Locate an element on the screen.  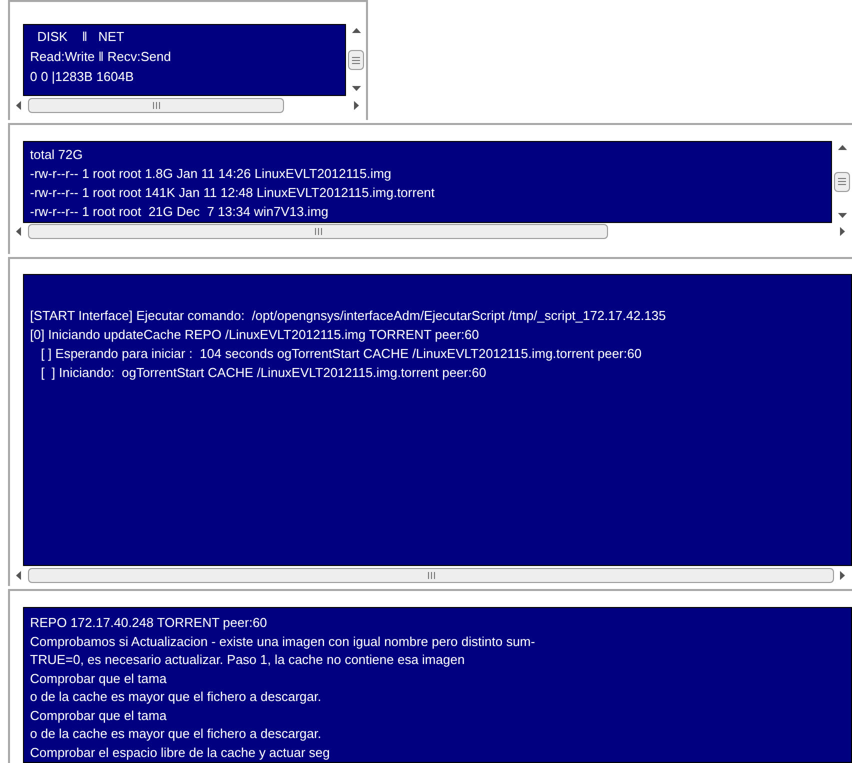
console-line: -rw-r--r-- 1 root root 141K Jan 11 12:48 LinuxEVLT2012115.img.torrent is located at coordinates (233, 193).